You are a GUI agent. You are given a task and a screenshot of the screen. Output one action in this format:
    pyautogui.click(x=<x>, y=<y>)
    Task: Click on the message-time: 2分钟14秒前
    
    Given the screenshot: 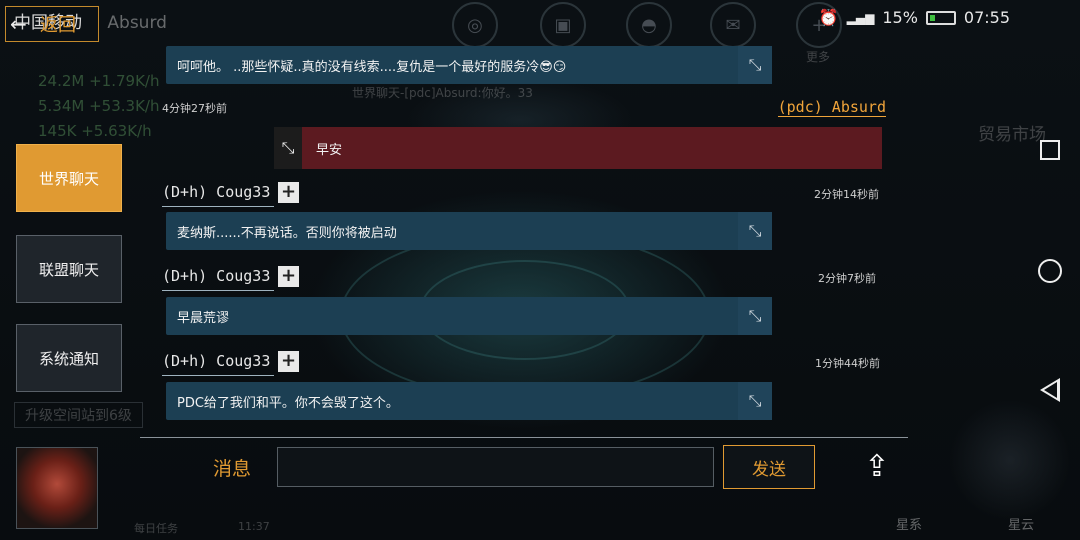 What is the action you would take?
    pyautogui.click(x=846, y=194)
    